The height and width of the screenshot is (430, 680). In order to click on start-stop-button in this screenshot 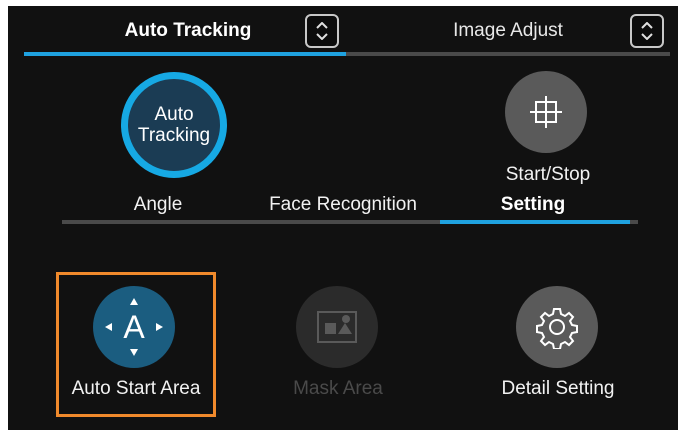, I will do `click(546, 112)`.